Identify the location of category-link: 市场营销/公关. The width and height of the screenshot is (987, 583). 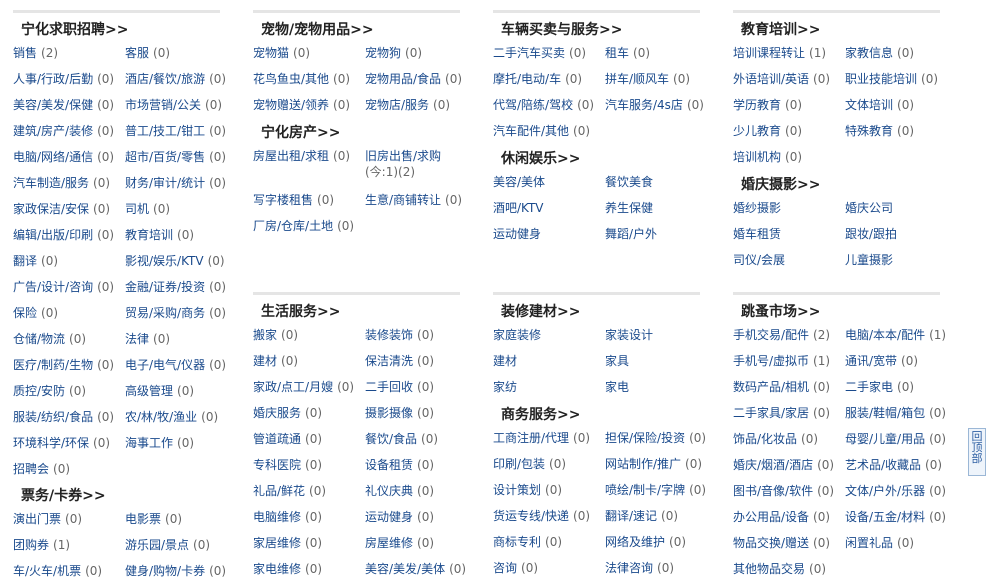
(163, 105).